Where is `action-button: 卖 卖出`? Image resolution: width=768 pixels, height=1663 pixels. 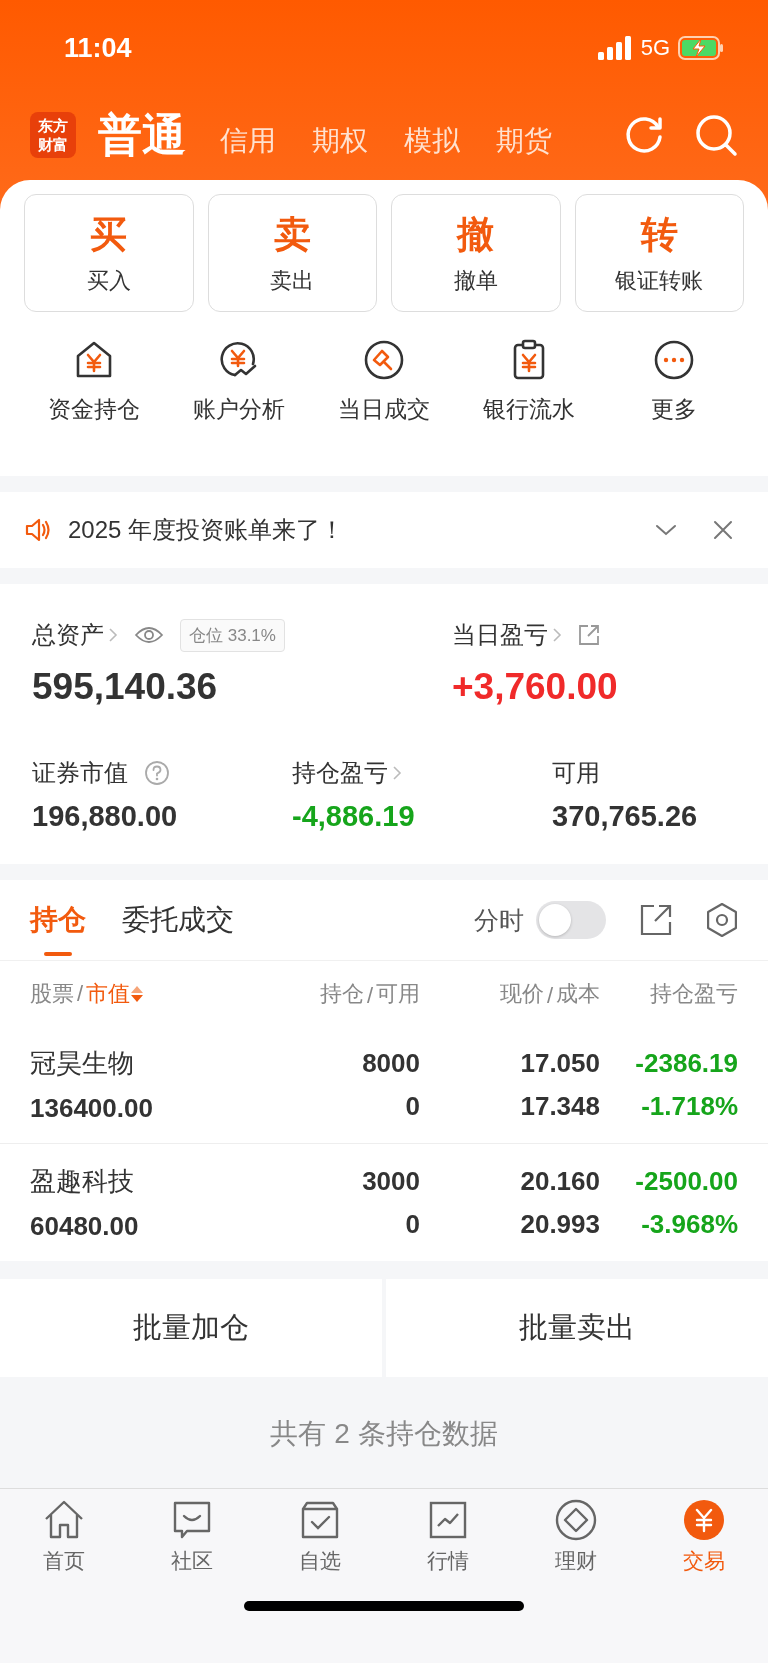
action-button: 卖 卖出 is located at coordinates (292, 253).